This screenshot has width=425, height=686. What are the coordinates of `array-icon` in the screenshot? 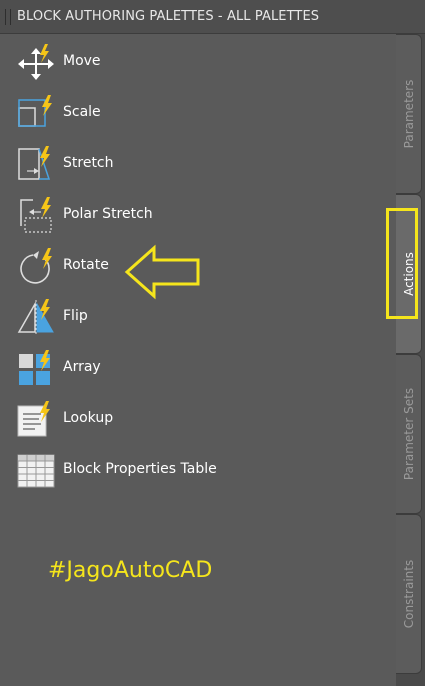 It's located at (34, 367).